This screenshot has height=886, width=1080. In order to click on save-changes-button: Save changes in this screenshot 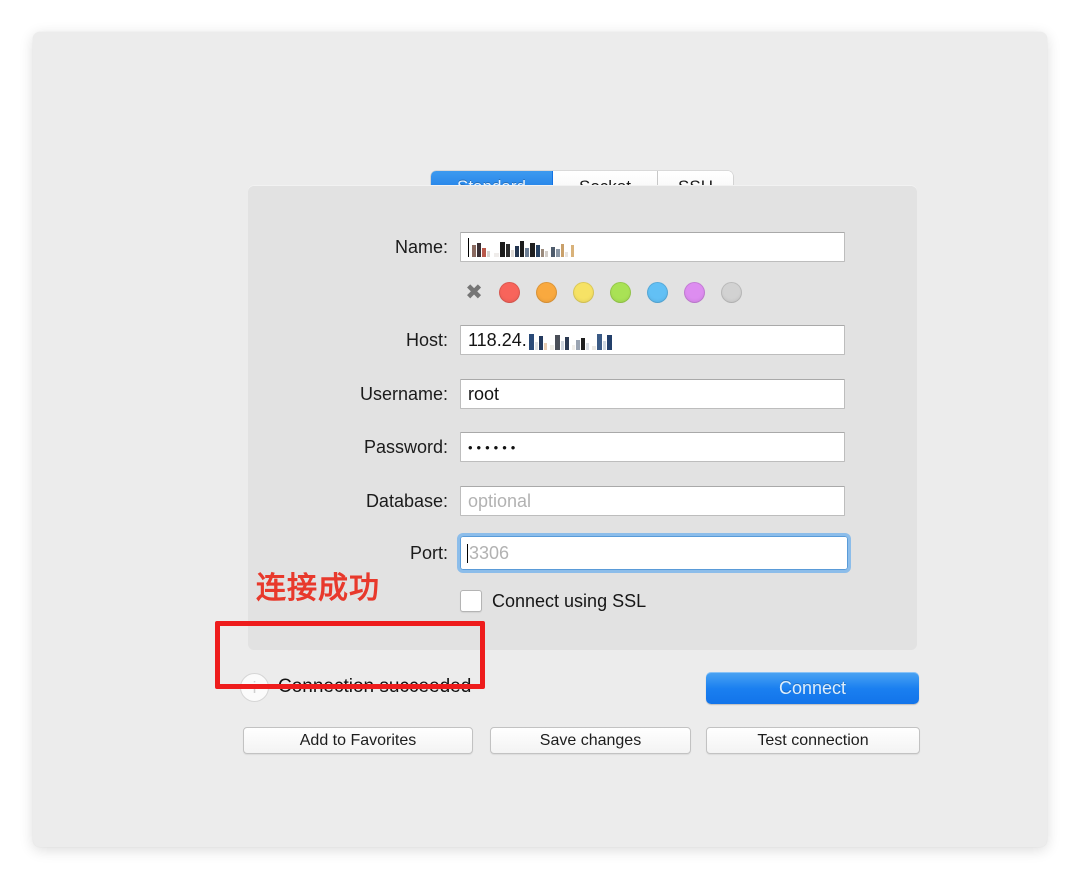, I will do `click(590, 740)`.